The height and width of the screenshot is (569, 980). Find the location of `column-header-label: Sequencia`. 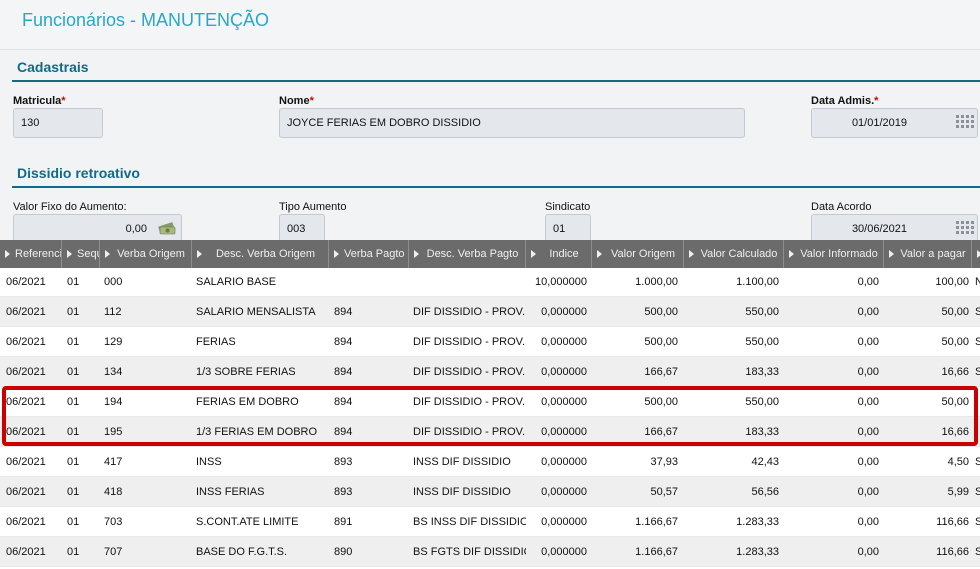

column-header-label: Sequencia is located at coordinates (88, 254).